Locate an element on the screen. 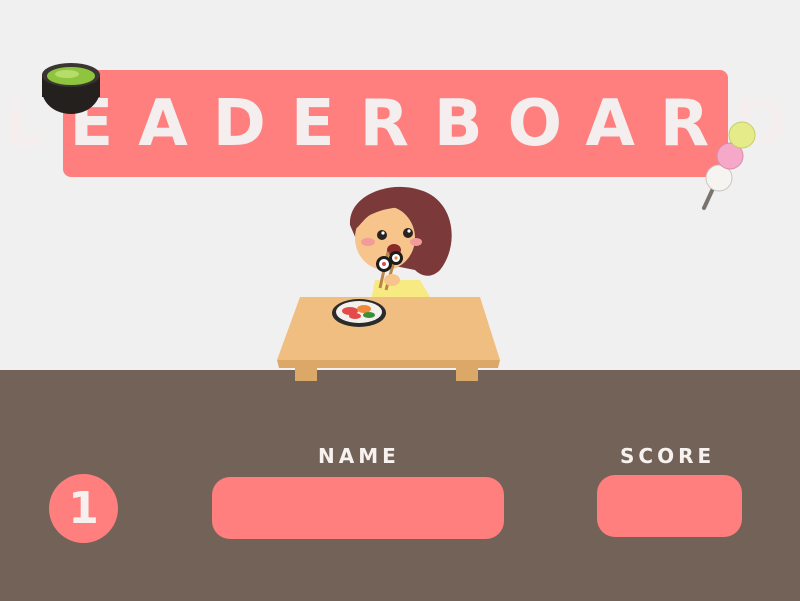  leaderboard-title: LEADERBOARD is located at coordinates (401, 123).